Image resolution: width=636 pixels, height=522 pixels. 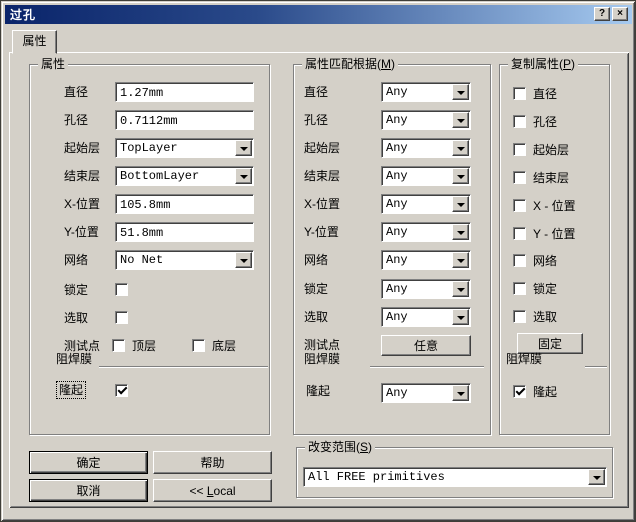 I want to click on end-layer-combo: BottomLayer, so click(x=184, y=176).